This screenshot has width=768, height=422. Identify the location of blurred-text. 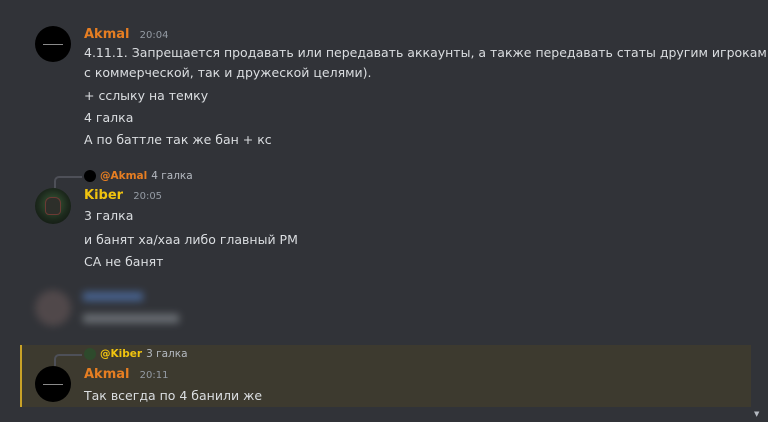
(131, 318).